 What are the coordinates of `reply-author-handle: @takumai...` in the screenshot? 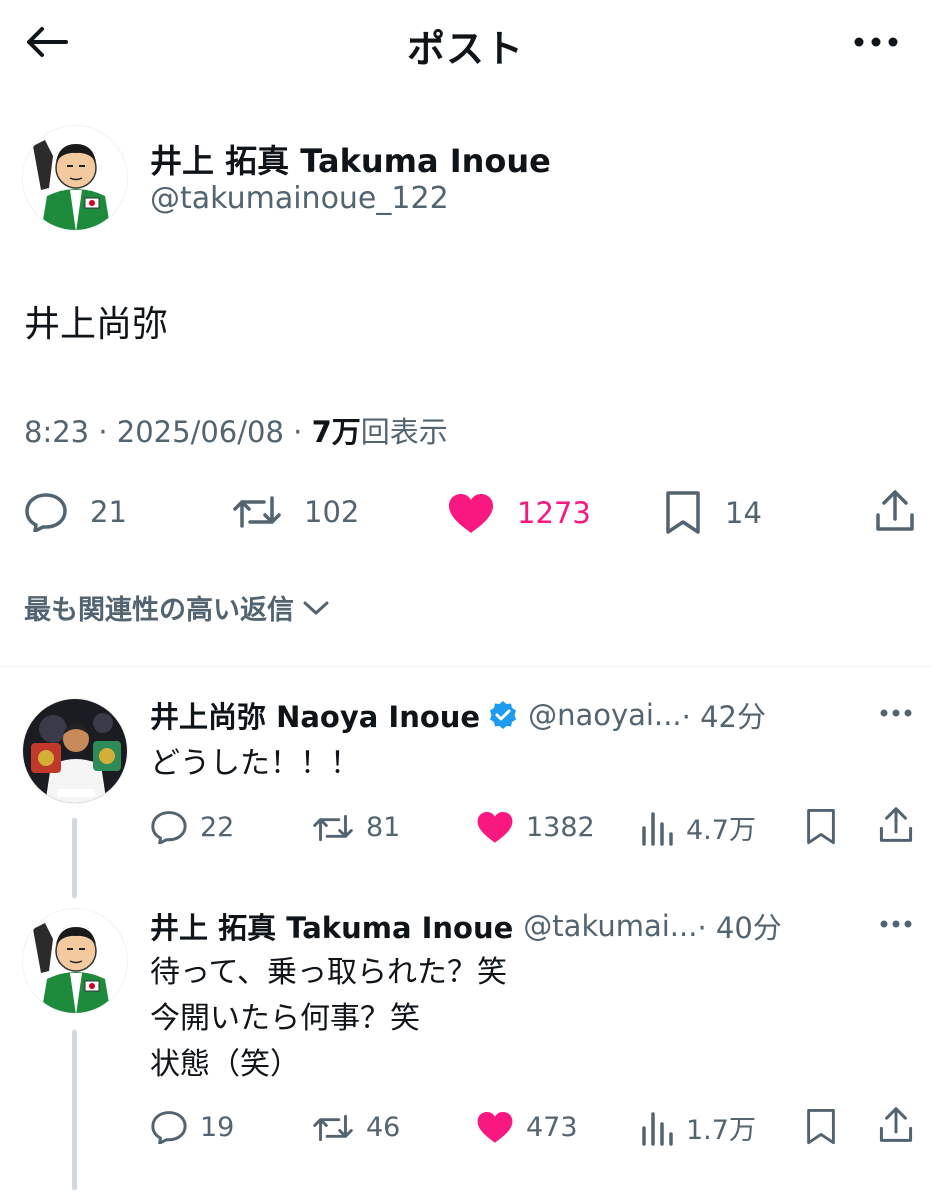 It's located at (610, 926).